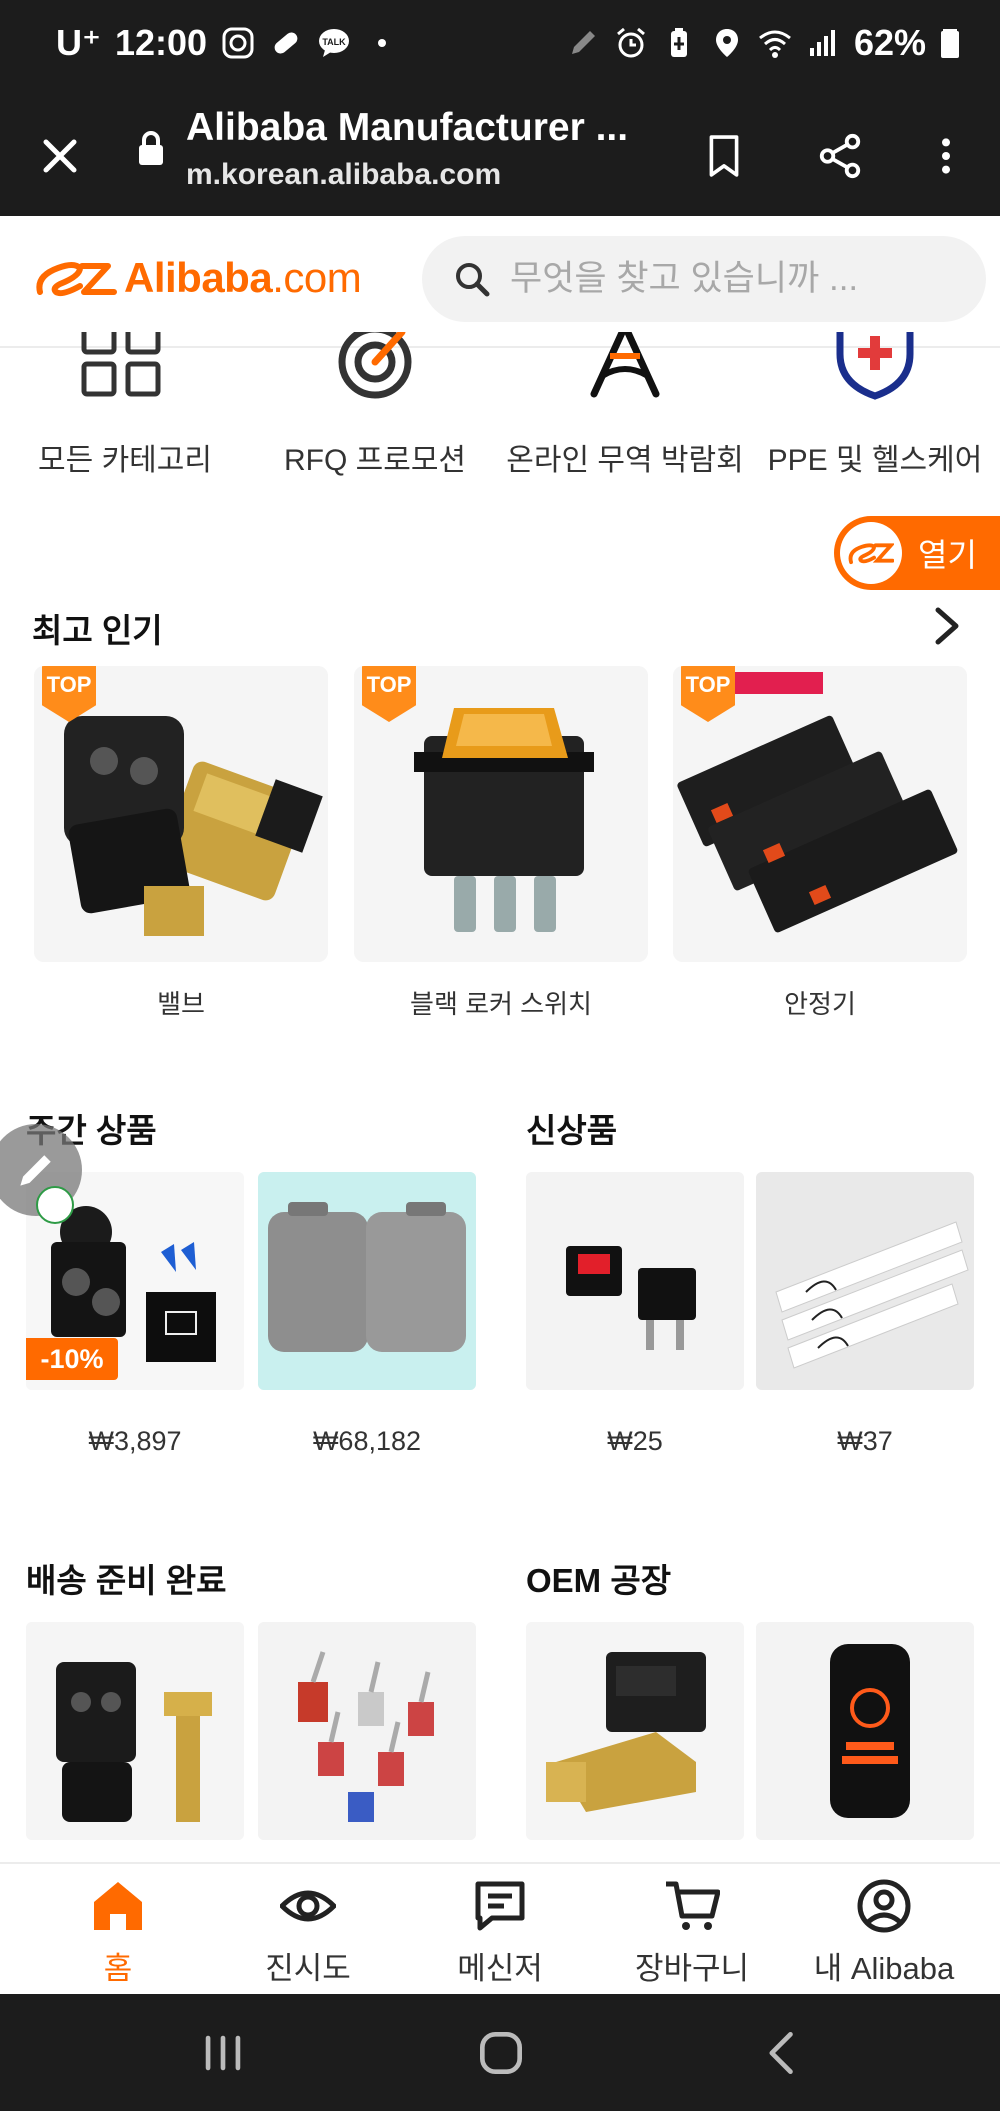  I want to click on shield-cross-icon, so click(875, 363).